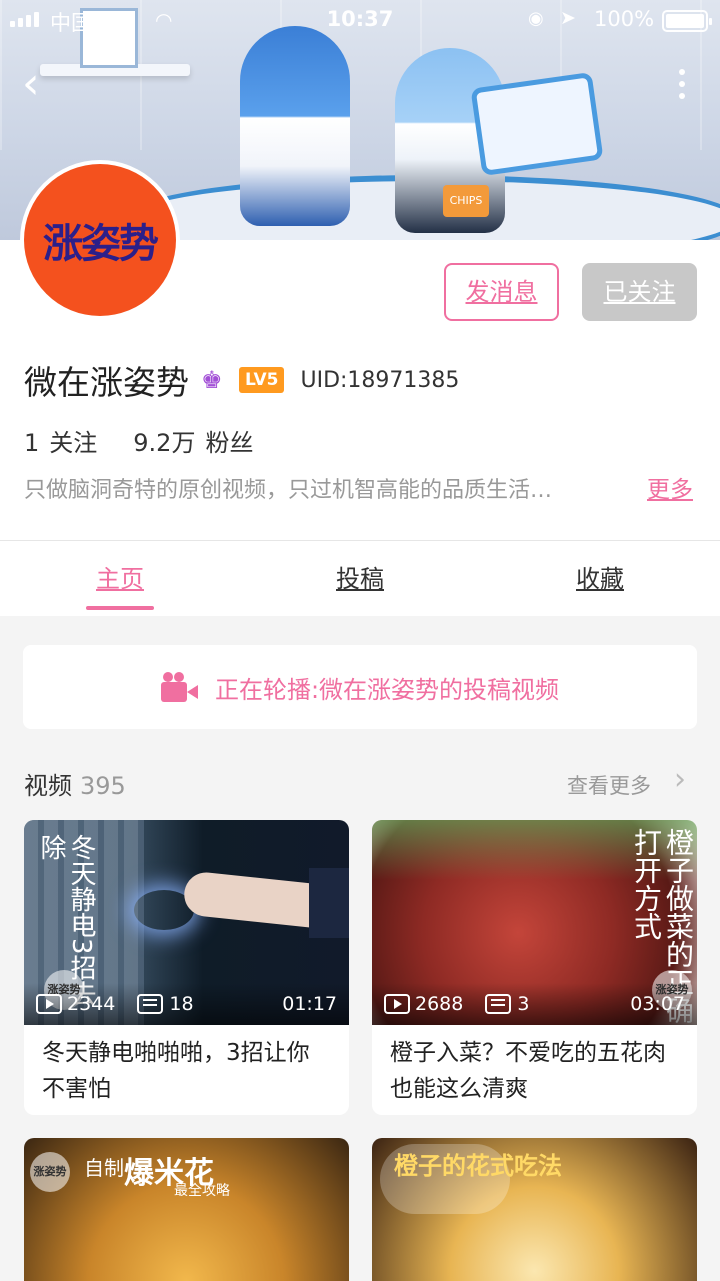  I want to click on avatar-logo: 涨姿势, so click(100, 240).